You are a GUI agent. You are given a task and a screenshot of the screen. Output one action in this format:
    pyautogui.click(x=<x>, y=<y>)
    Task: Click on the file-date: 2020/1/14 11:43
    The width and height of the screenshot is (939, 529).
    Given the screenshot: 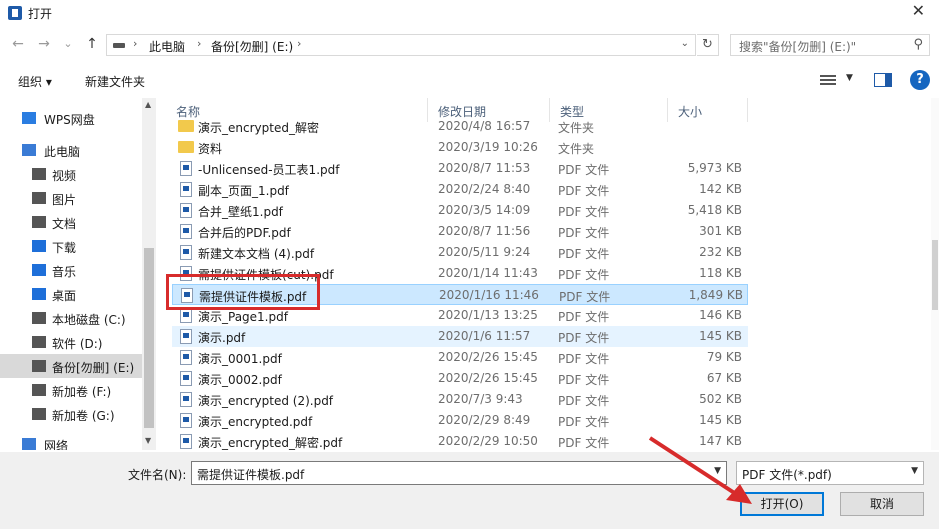 What is the action you would take?
    pyautogui.click(x=488, y=273)
    